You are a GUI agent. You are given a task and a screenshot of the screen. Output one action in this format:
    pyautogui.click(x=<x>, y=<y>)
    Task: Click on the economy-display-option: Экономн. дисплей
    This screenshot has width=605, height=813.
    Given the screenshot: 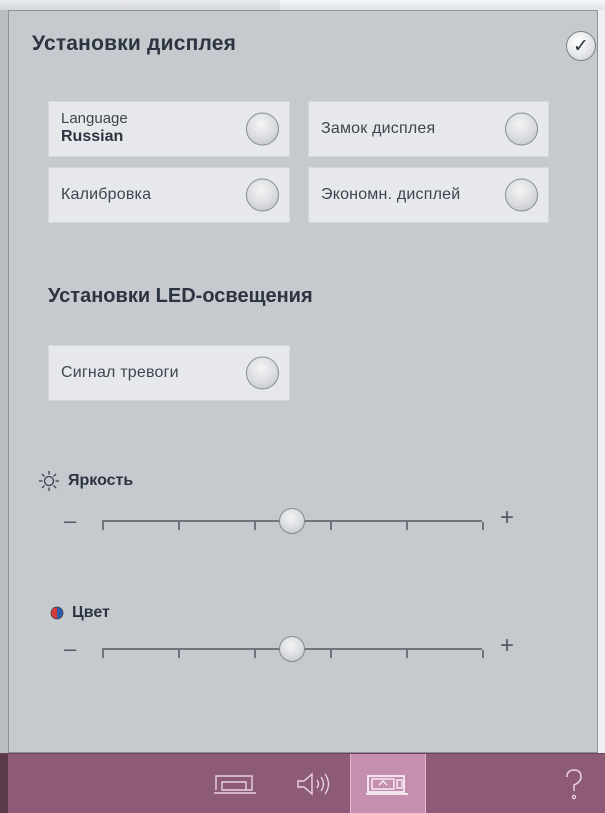 What is the action you would take?
    pyautogui.click(x=428, y=195)
    